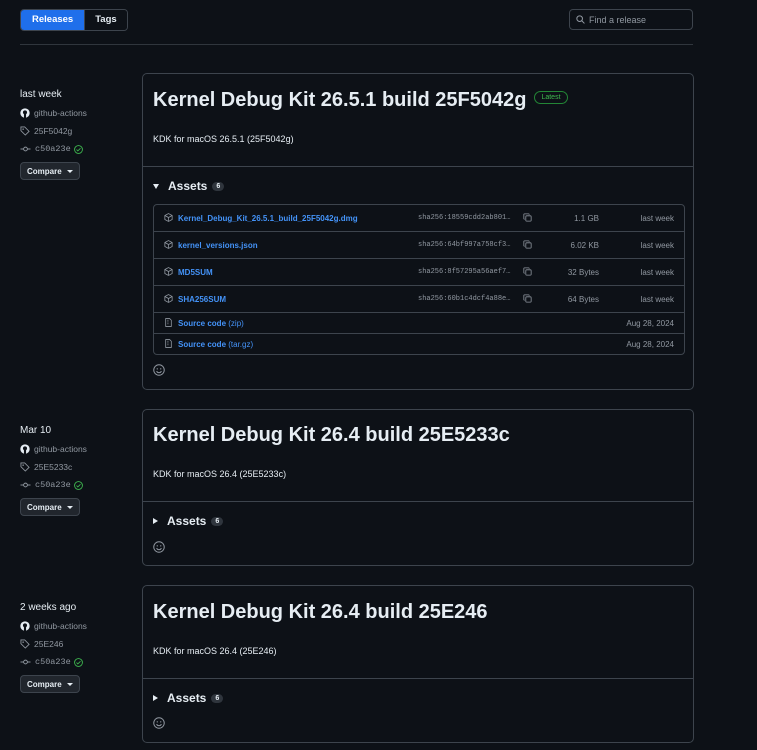  What do you see at coordinates (53, 131) in the screenshot?
I see `tag-name: 25F5042g` at bounding box center [53, 131].